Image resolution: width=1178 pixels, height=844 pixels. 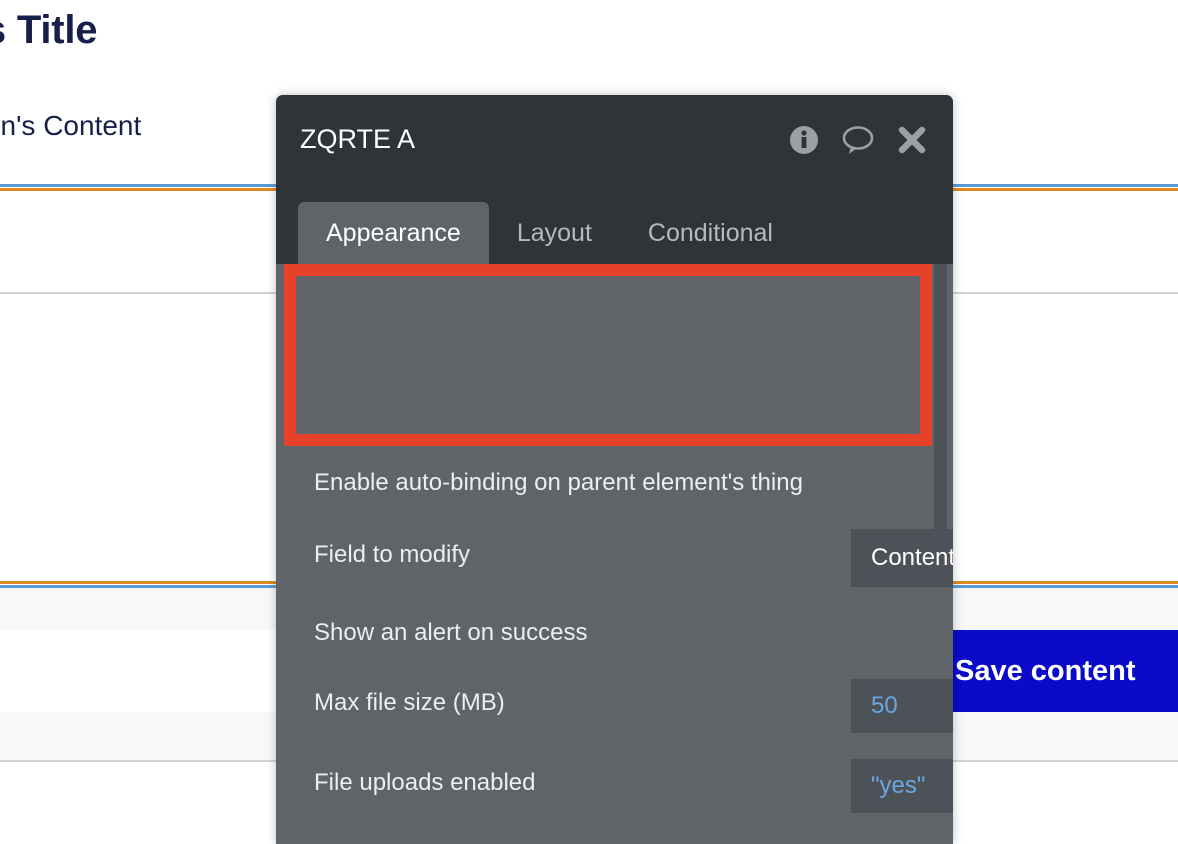 What do you see at coordinates (409, 702) in the screenshot?
I see `max-file-size-label: Max file size (MB)` at bounding box center [409, 702].